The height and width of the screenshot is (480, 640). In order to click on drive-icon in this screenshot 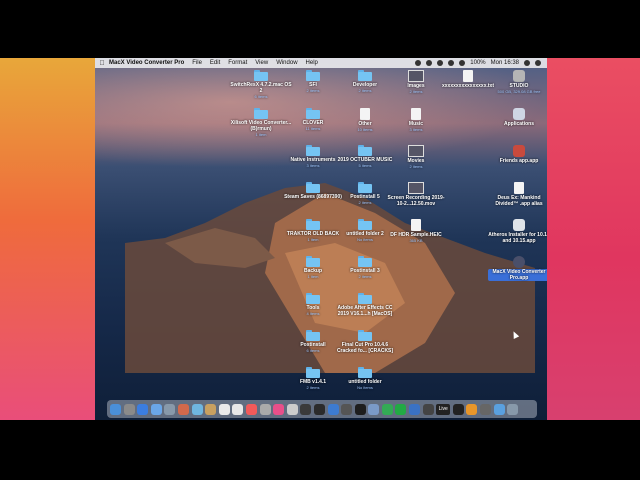, I will do `click(519, 76)`.